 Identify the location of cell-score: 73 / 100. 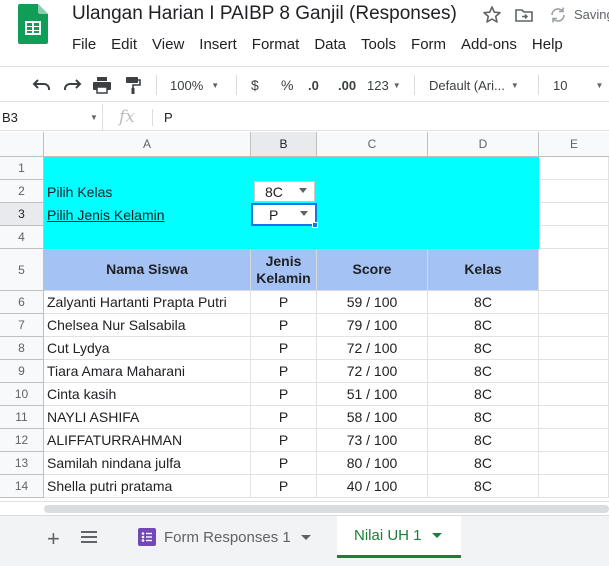
(372, 440).